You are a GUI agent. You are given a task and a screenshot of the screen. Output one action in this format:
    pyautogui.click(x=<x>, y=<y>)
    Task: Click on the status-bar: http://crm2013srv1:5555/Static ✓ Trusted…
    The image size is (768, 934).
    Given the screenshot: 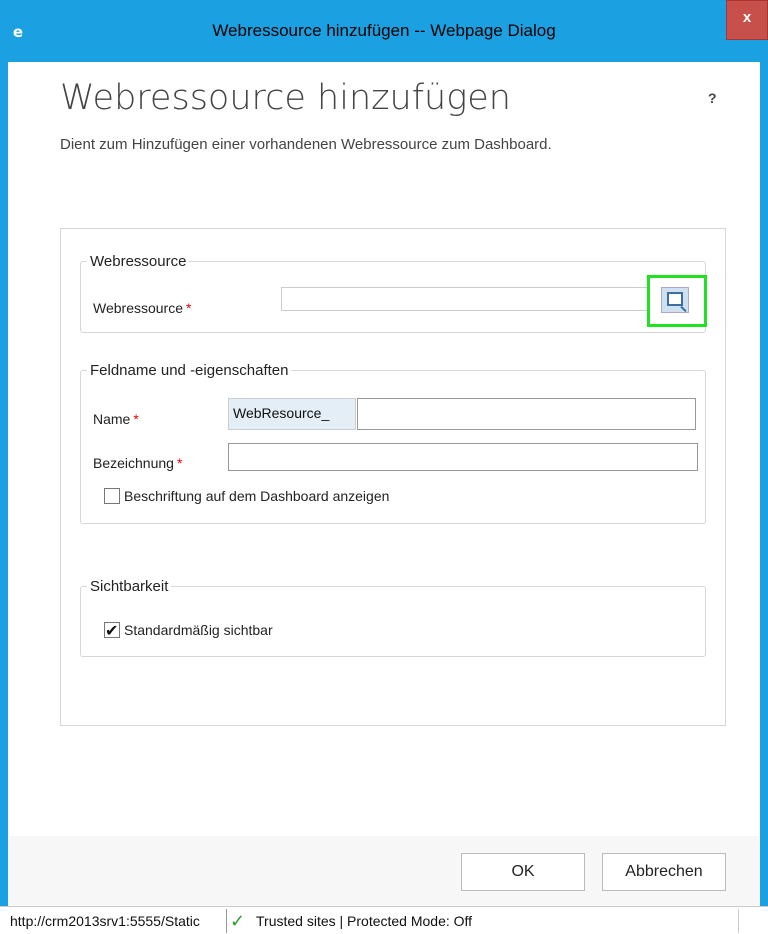 What is the action you would take?
    pyautogui.click(x=384, y=920)
    